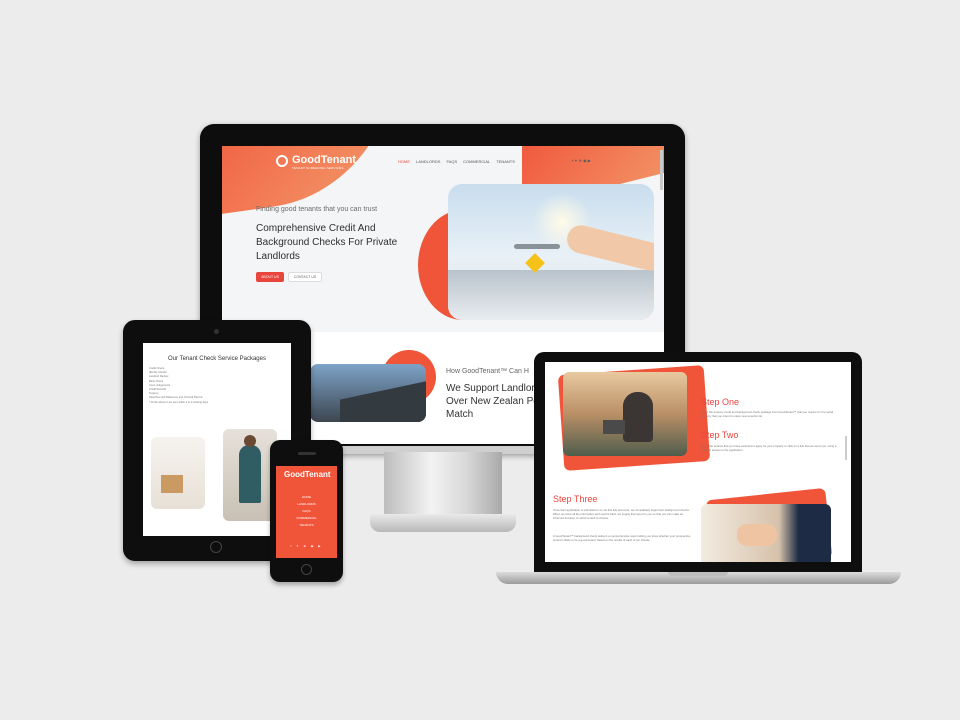  What do you see at coordinates (428, 161) in the screenshot?
I see `nav-item-landlords: LANDLORDS` at bounding box center [428, 161].